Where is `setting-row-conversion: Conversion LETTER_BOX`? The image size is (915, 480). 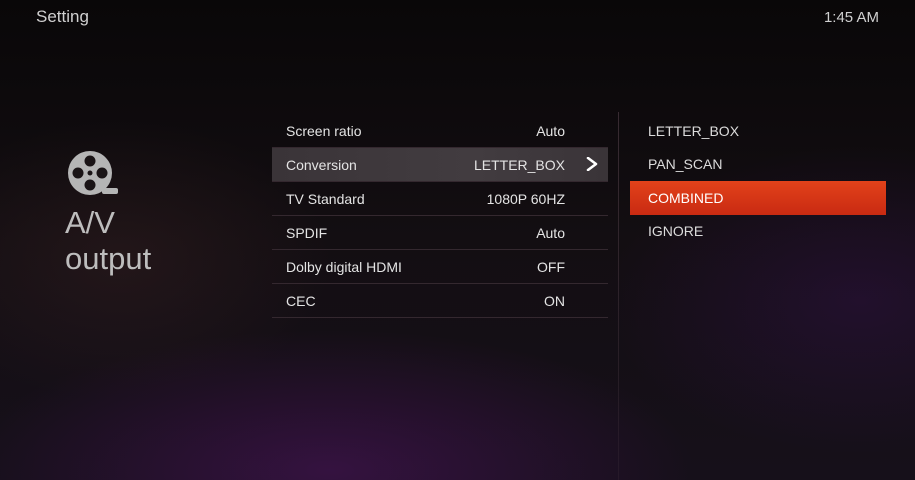 setting-row-conversion: Conversion LETTER_BOX is located at coordinates (440, 165).